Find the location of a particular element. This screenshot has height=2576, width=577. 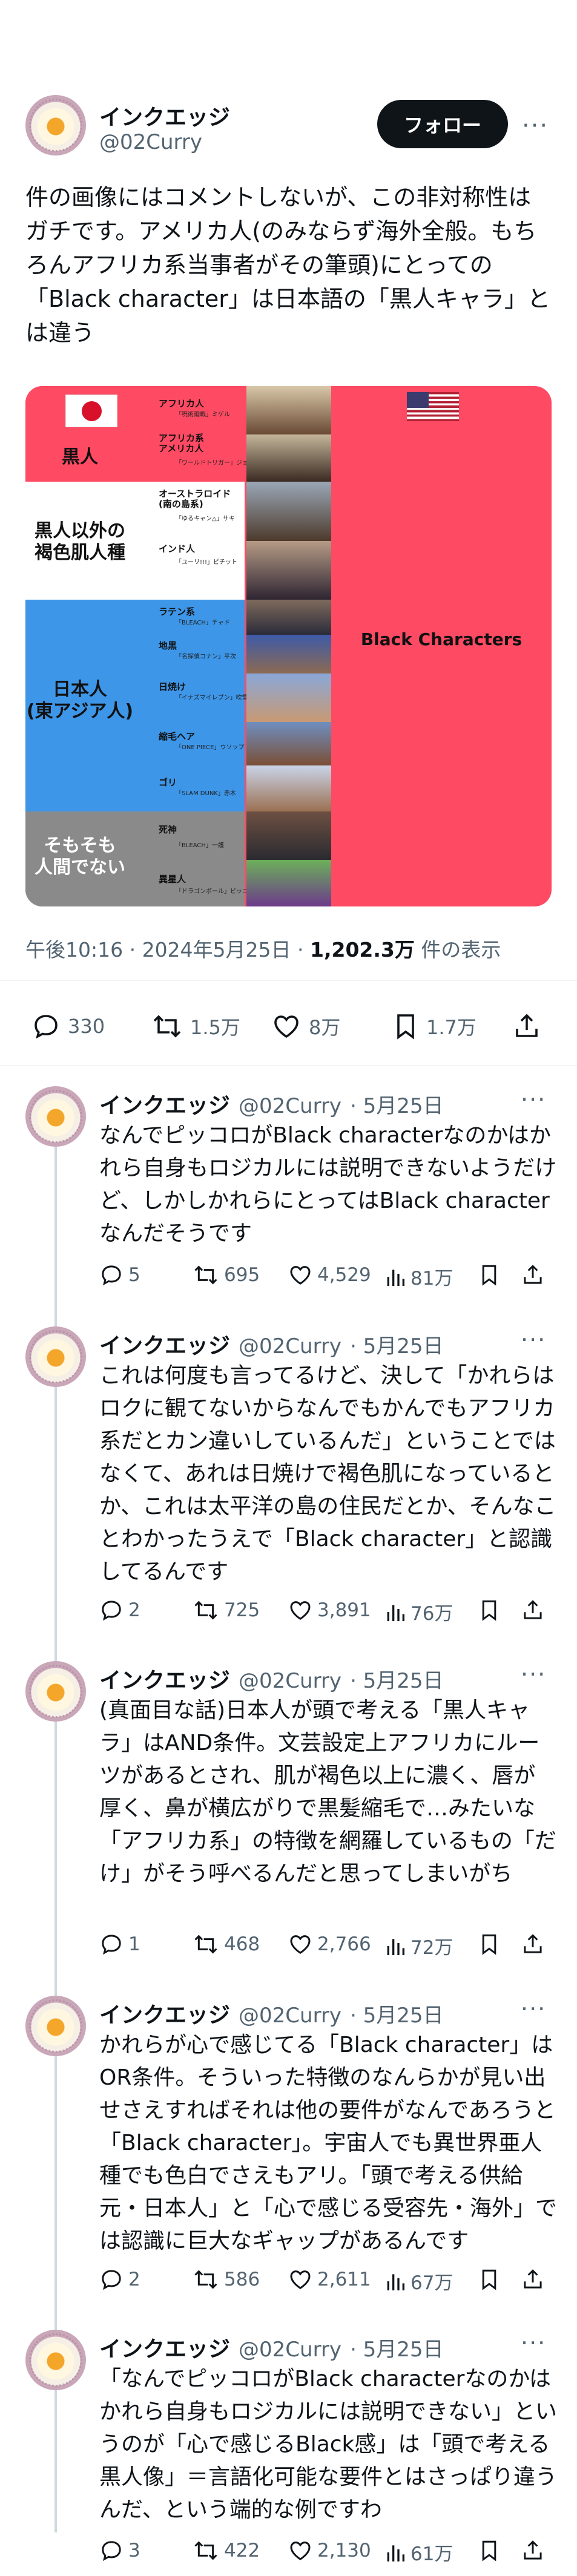

band-brown-label: 黒人以外の 褐色肌人種 is located at coordinates (80, 541).